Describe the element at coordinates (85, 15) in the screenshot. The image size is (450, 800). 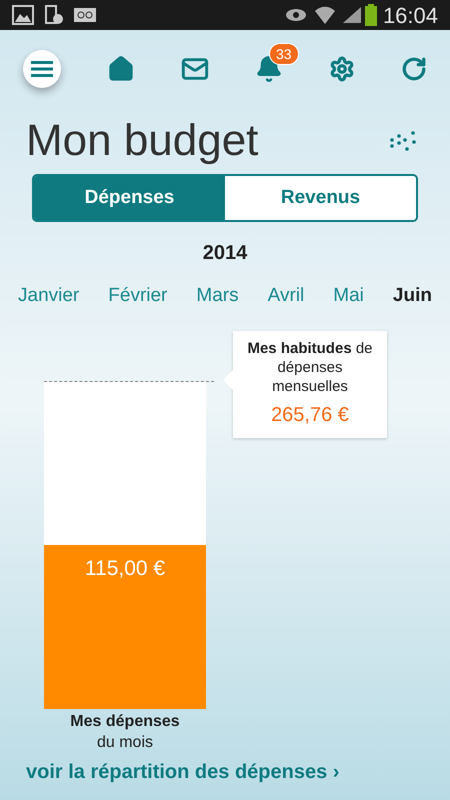
I see `voicemail-icon` at that location.